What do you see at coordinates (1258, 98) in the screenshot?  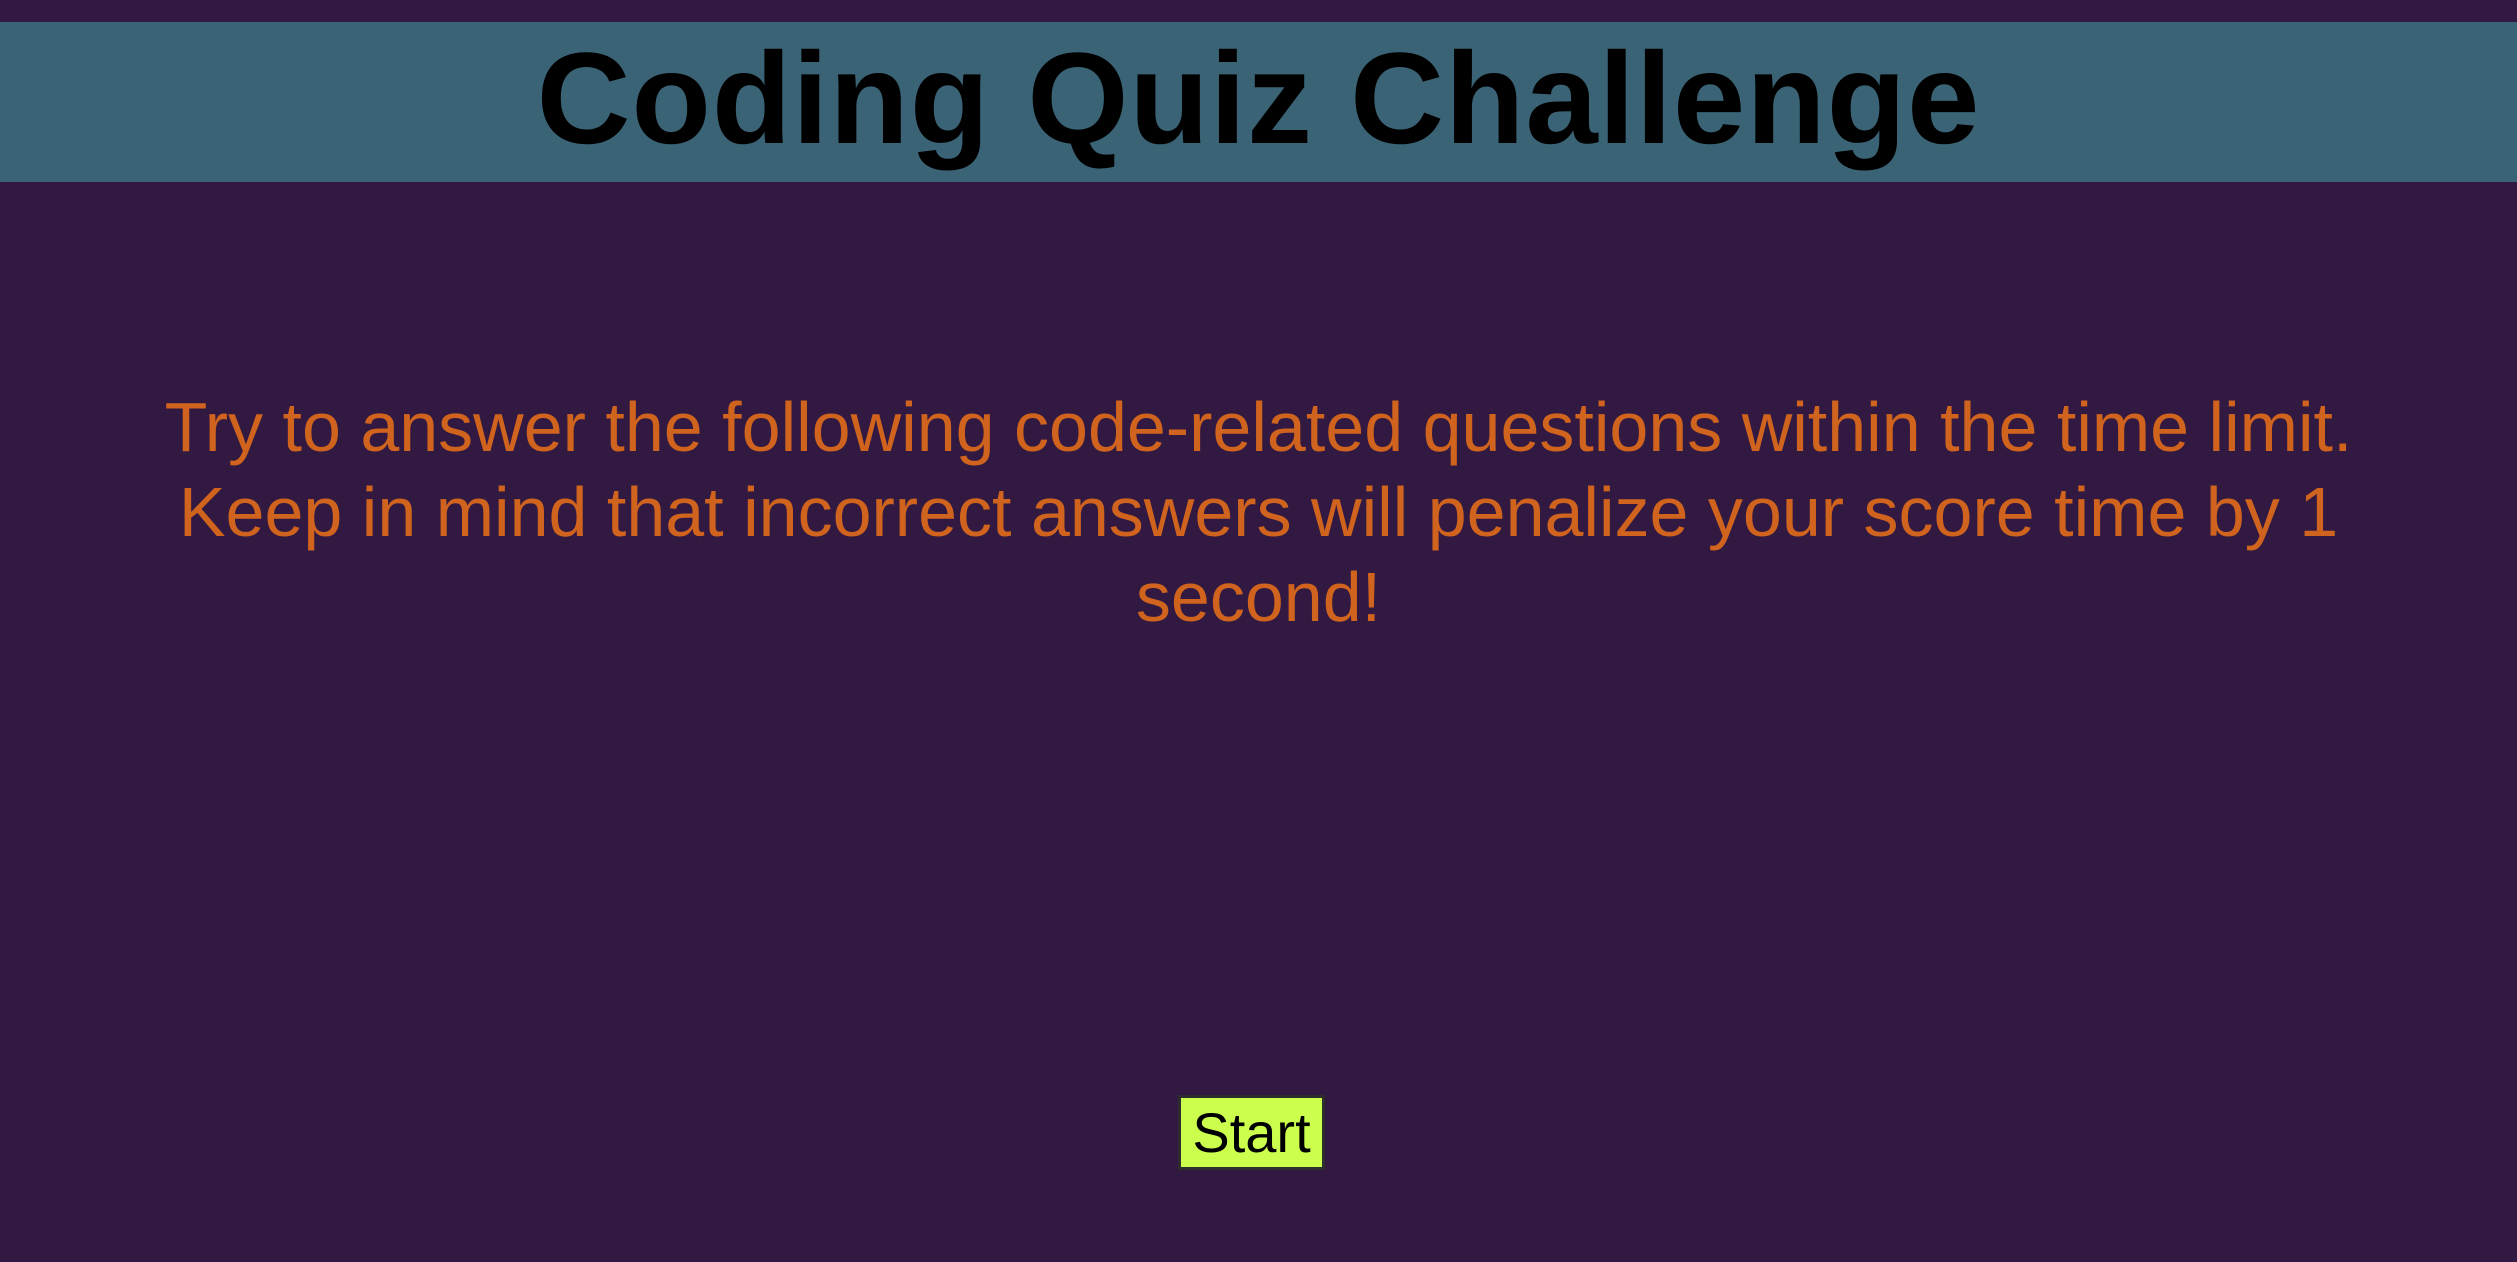 I see `page-title: Coding Quiz Challenge` at bounding box center [1258, 98].